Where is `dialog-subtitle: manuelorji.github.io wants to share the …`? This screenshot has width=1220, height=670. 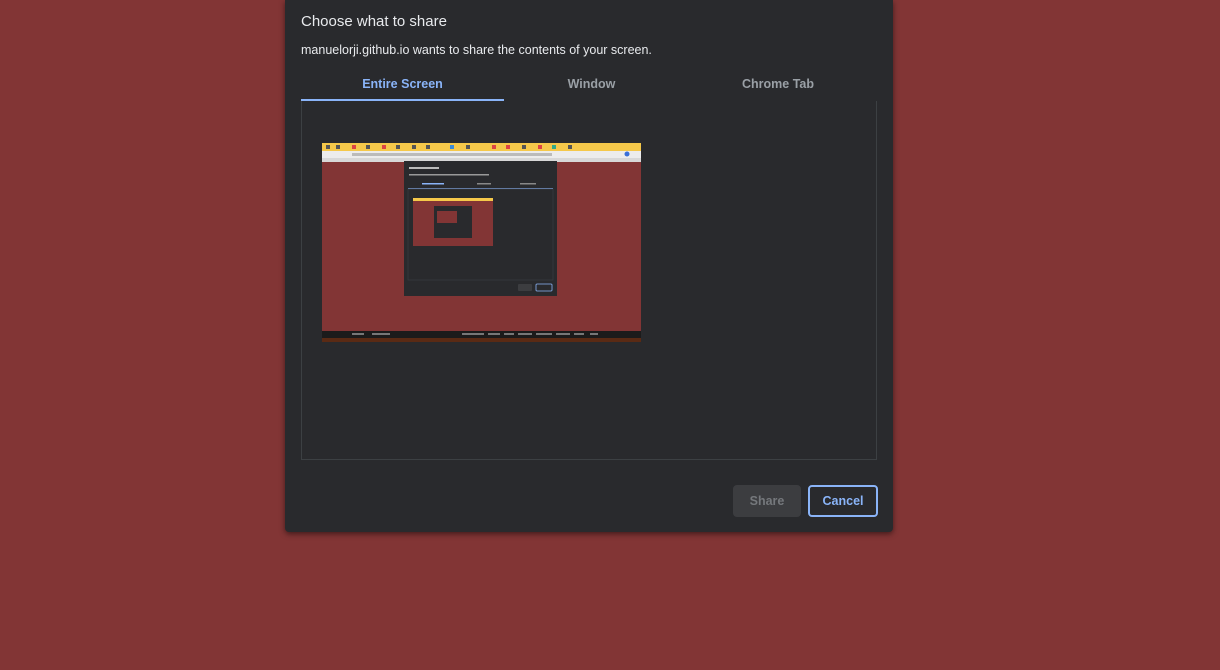 dialog-subtitle: manuelorji.github.io wants to share the … is located at coordinates (476, 50).